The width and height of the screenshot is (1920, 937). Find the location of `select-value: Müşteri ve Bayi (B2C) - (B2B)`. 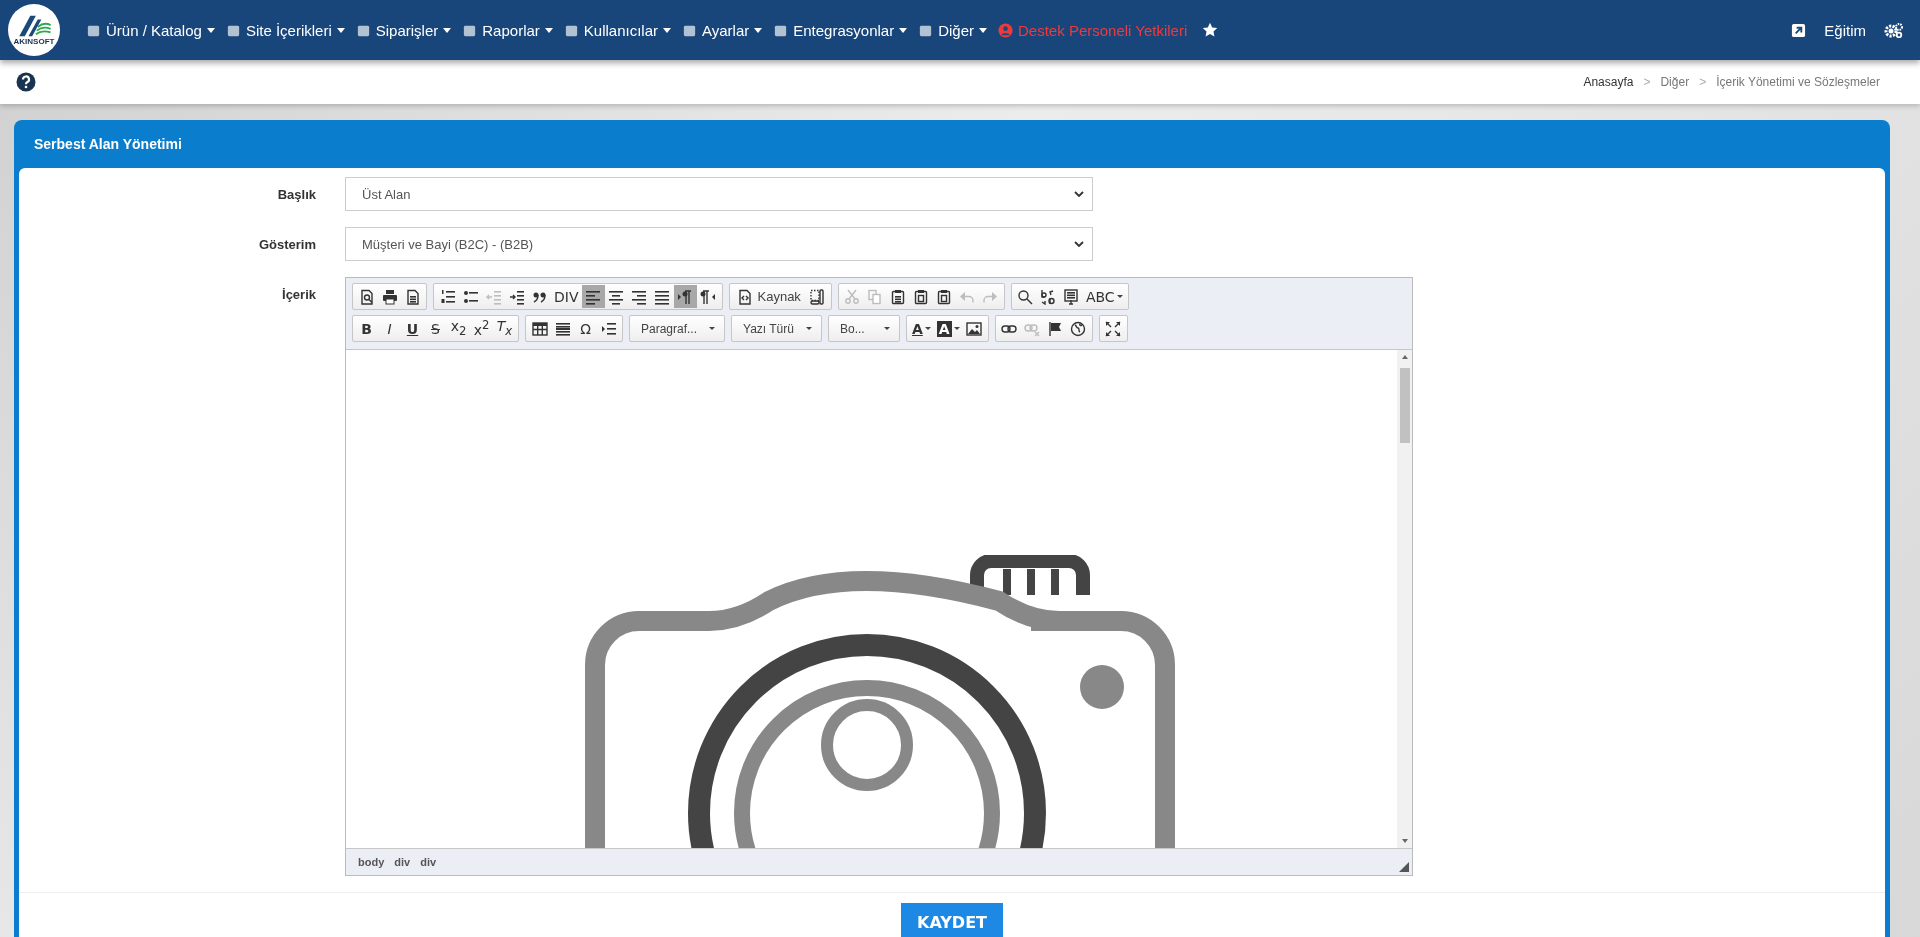

select-value: Müşteri ve Bayi (B2C) - (B2B) is located at coordinates (448, 244).